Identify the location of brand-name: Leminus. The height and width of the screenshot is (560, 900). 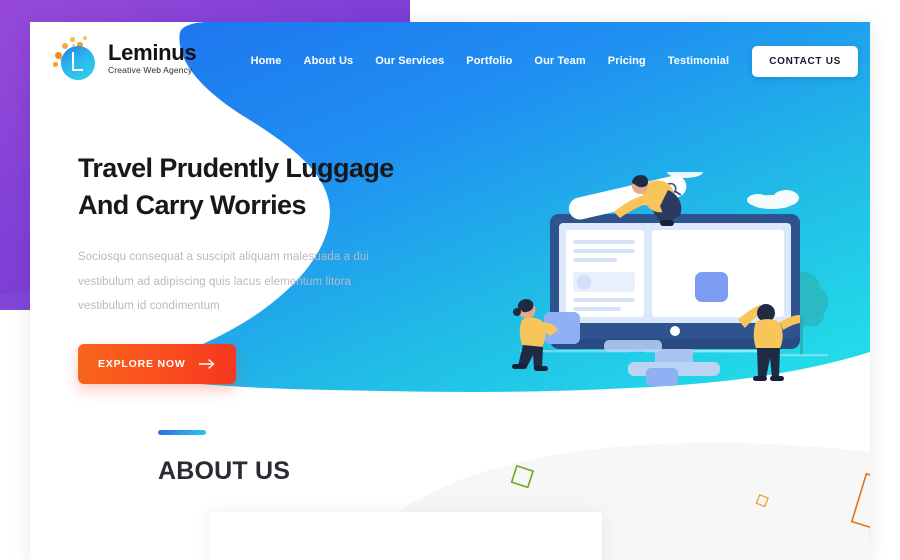
(152, 52).